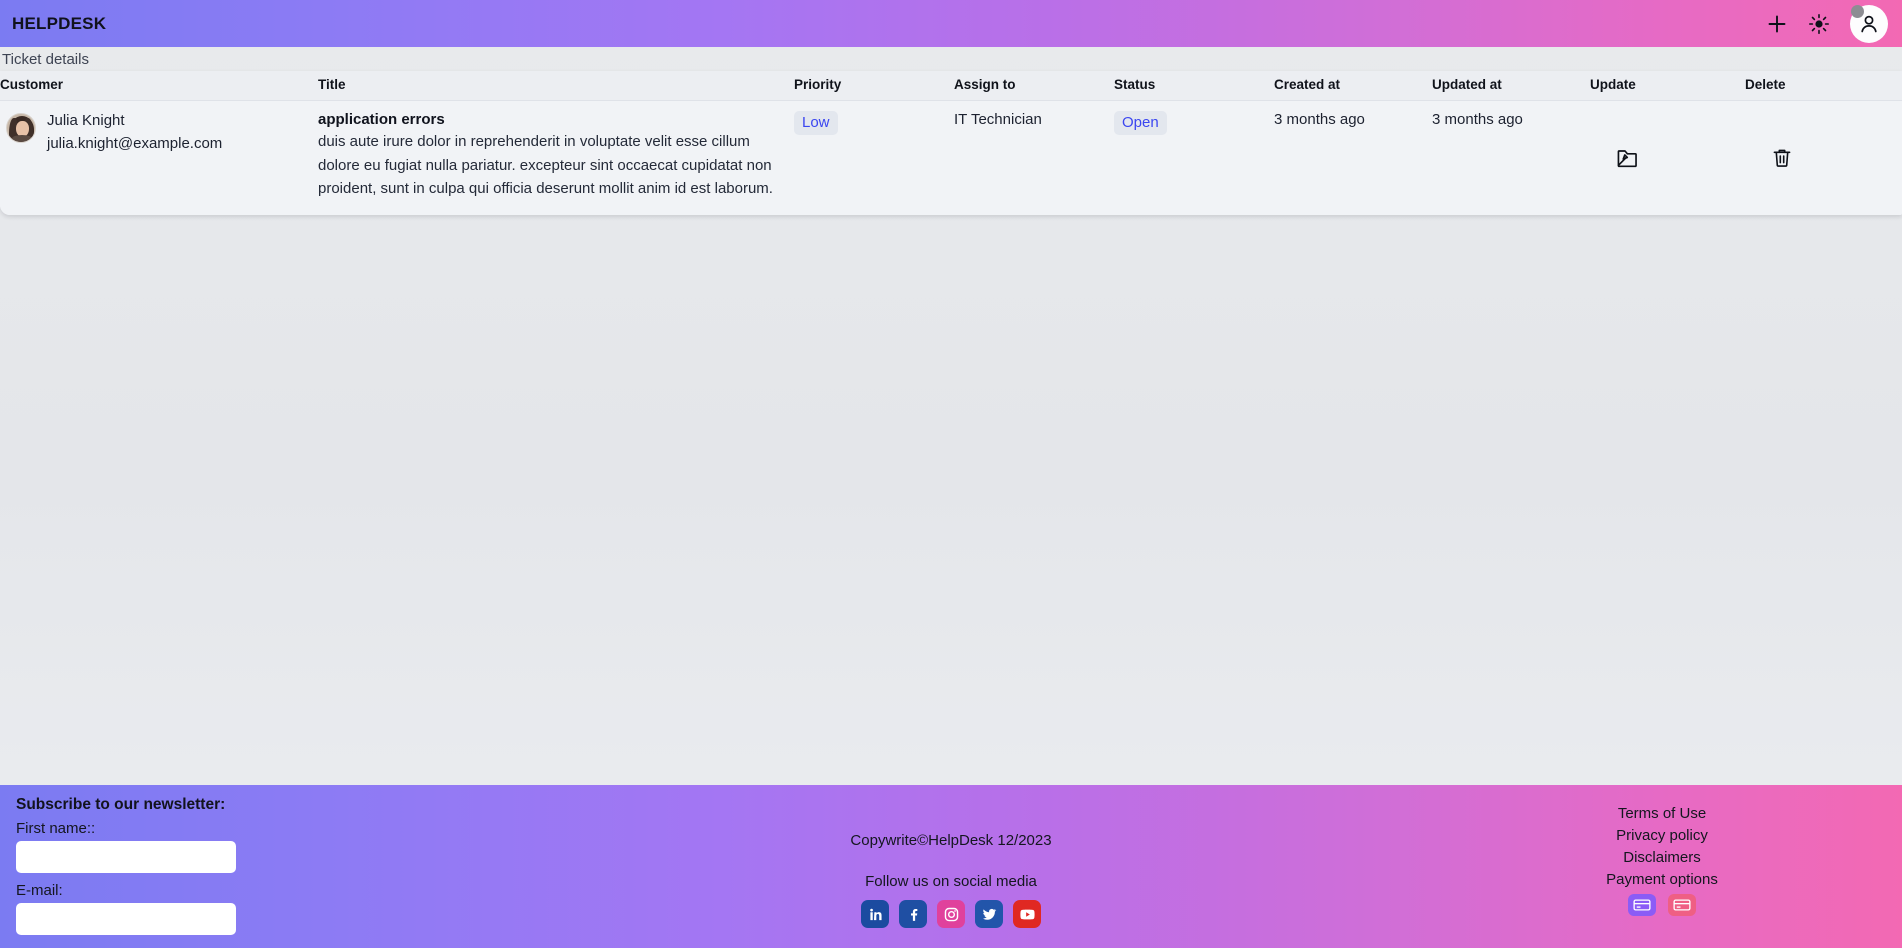 This screenshot has height=948, width=1902. What do you see at coordinates (1511, 86) in the screenshot?
I see `column-header-updated-at: Updated at` at bounding box center [1511, 86].